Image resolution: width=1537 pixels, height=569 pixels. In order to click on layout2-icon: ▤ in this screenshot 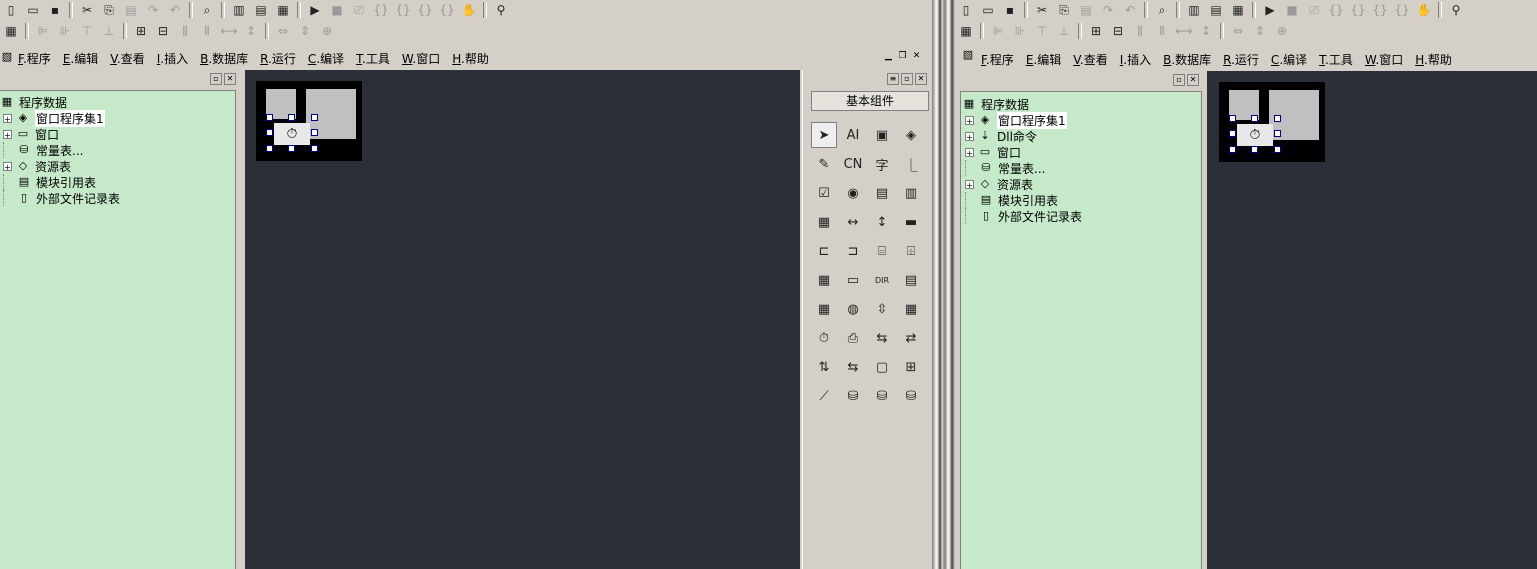, I will do `click(261, 10)`.